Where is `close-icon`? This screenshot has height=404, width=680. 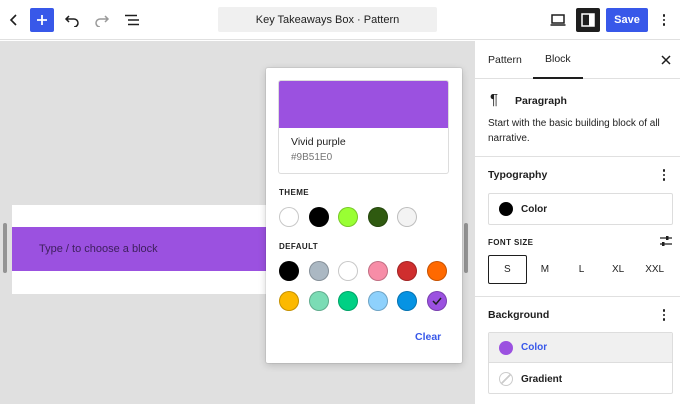
close-icon is located at coordinates (666, 60).